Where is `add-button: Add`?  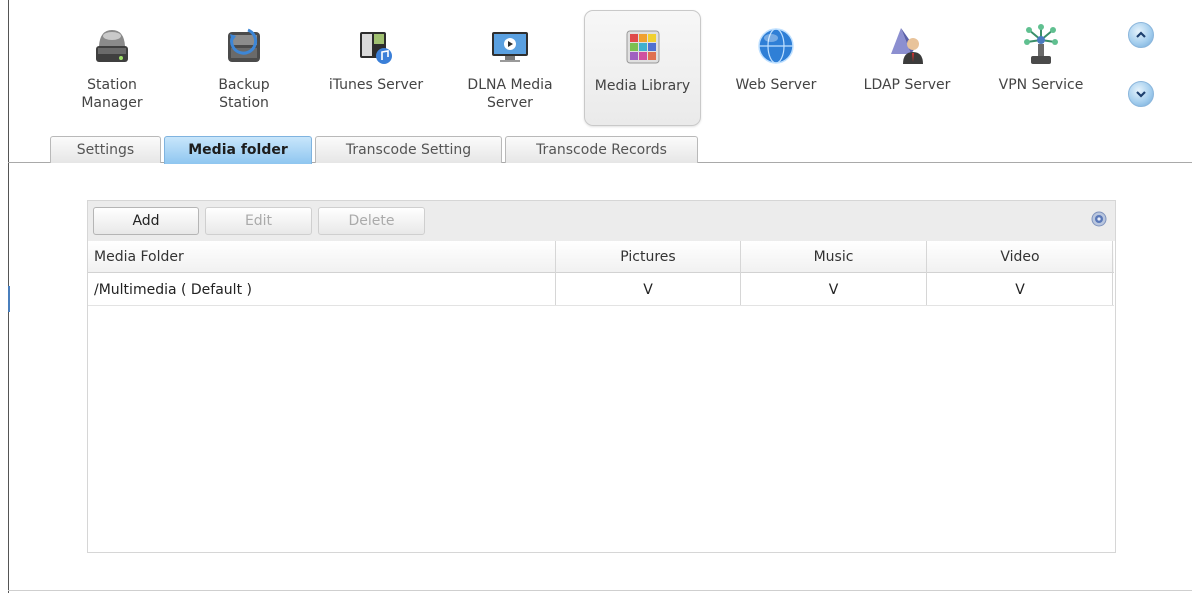
add-button: Add is located at coordinates (146, 221).